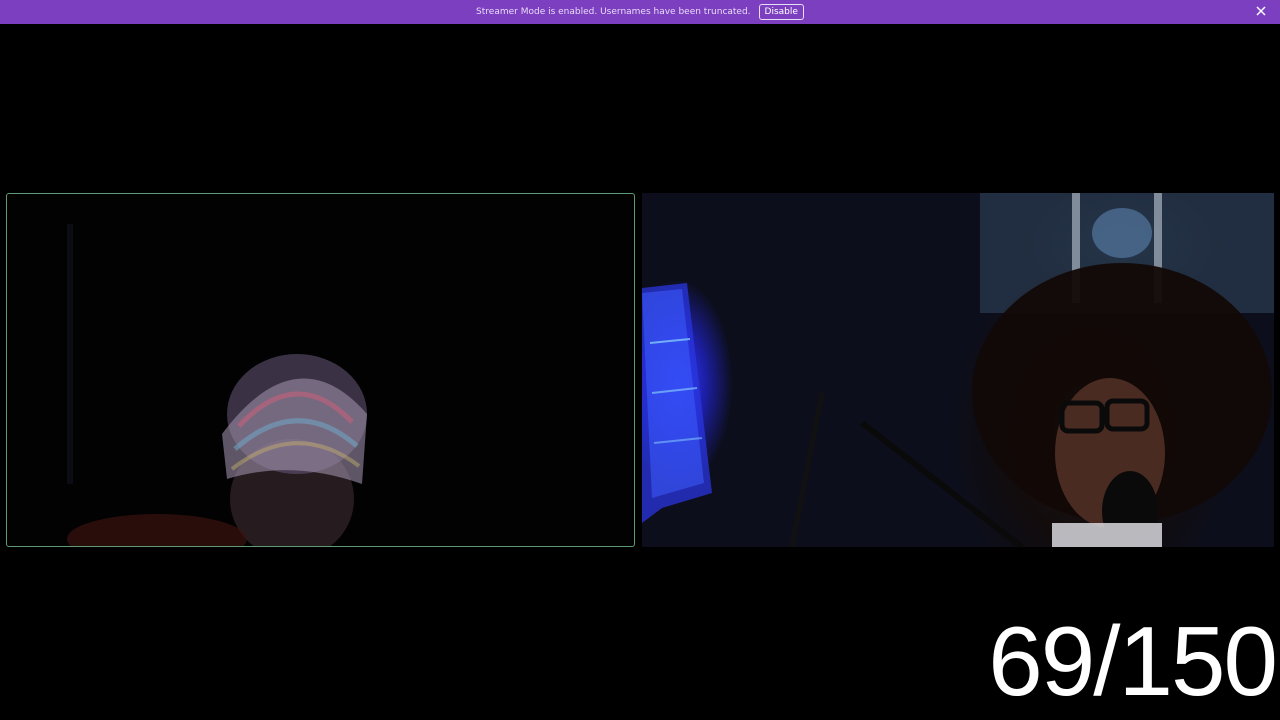 Image resolution: width=1280 pixels, height=720 pixels. I want to click on close-icon, so click(1261, 11).